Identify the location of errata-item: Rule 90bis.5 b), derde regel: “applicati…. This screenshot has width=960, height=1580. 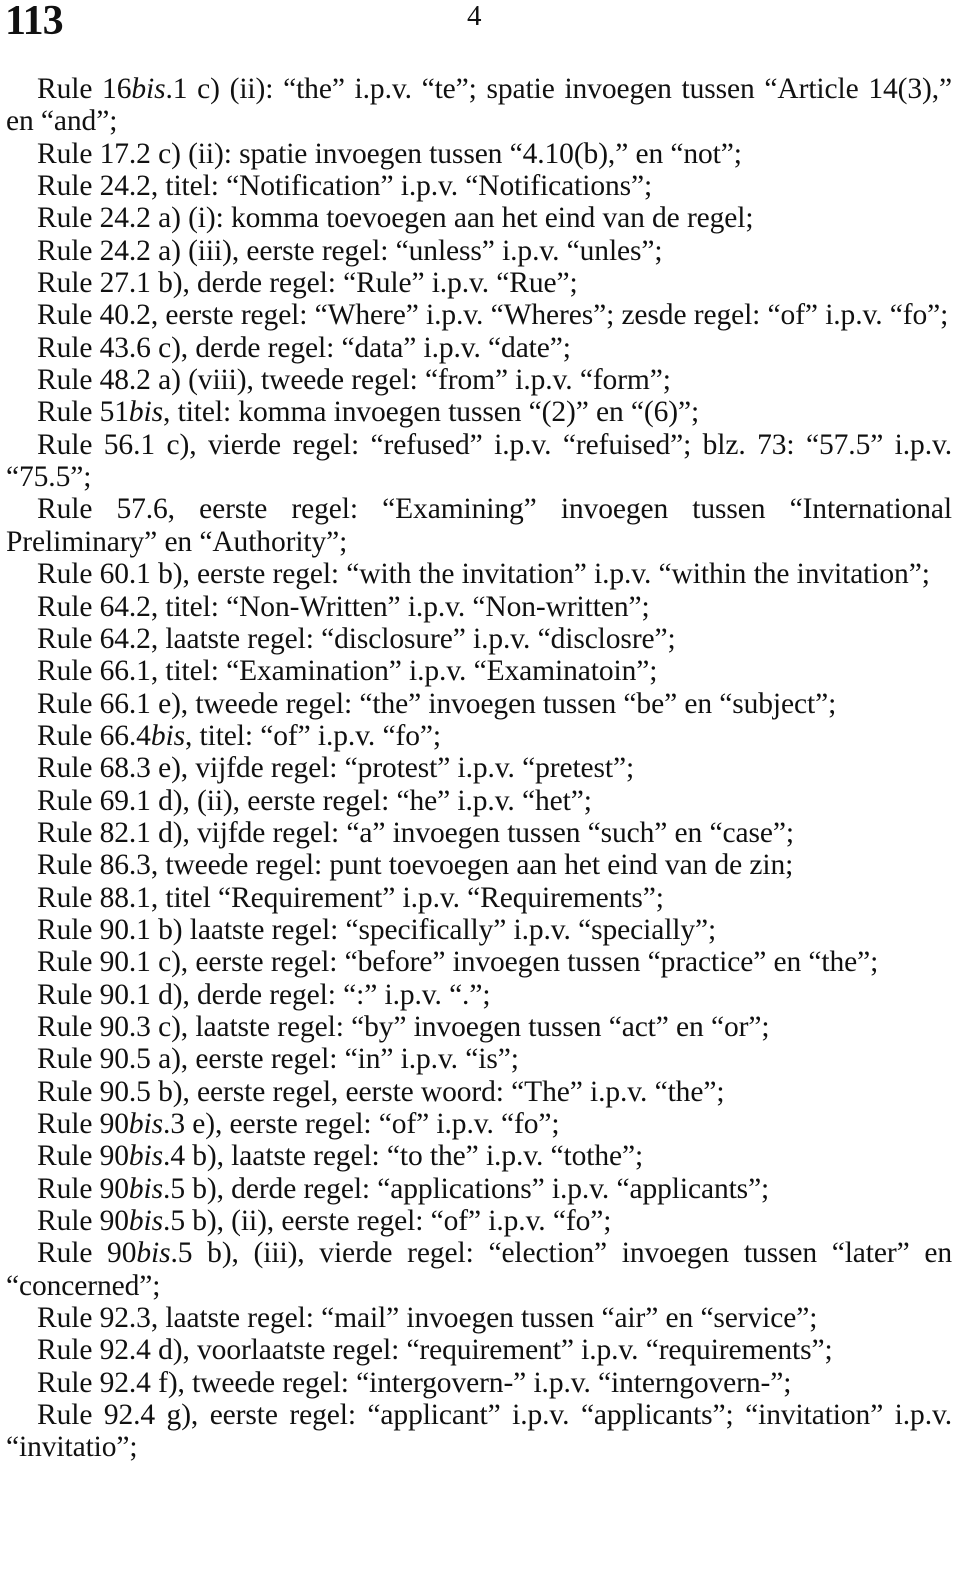
(479, 1189).